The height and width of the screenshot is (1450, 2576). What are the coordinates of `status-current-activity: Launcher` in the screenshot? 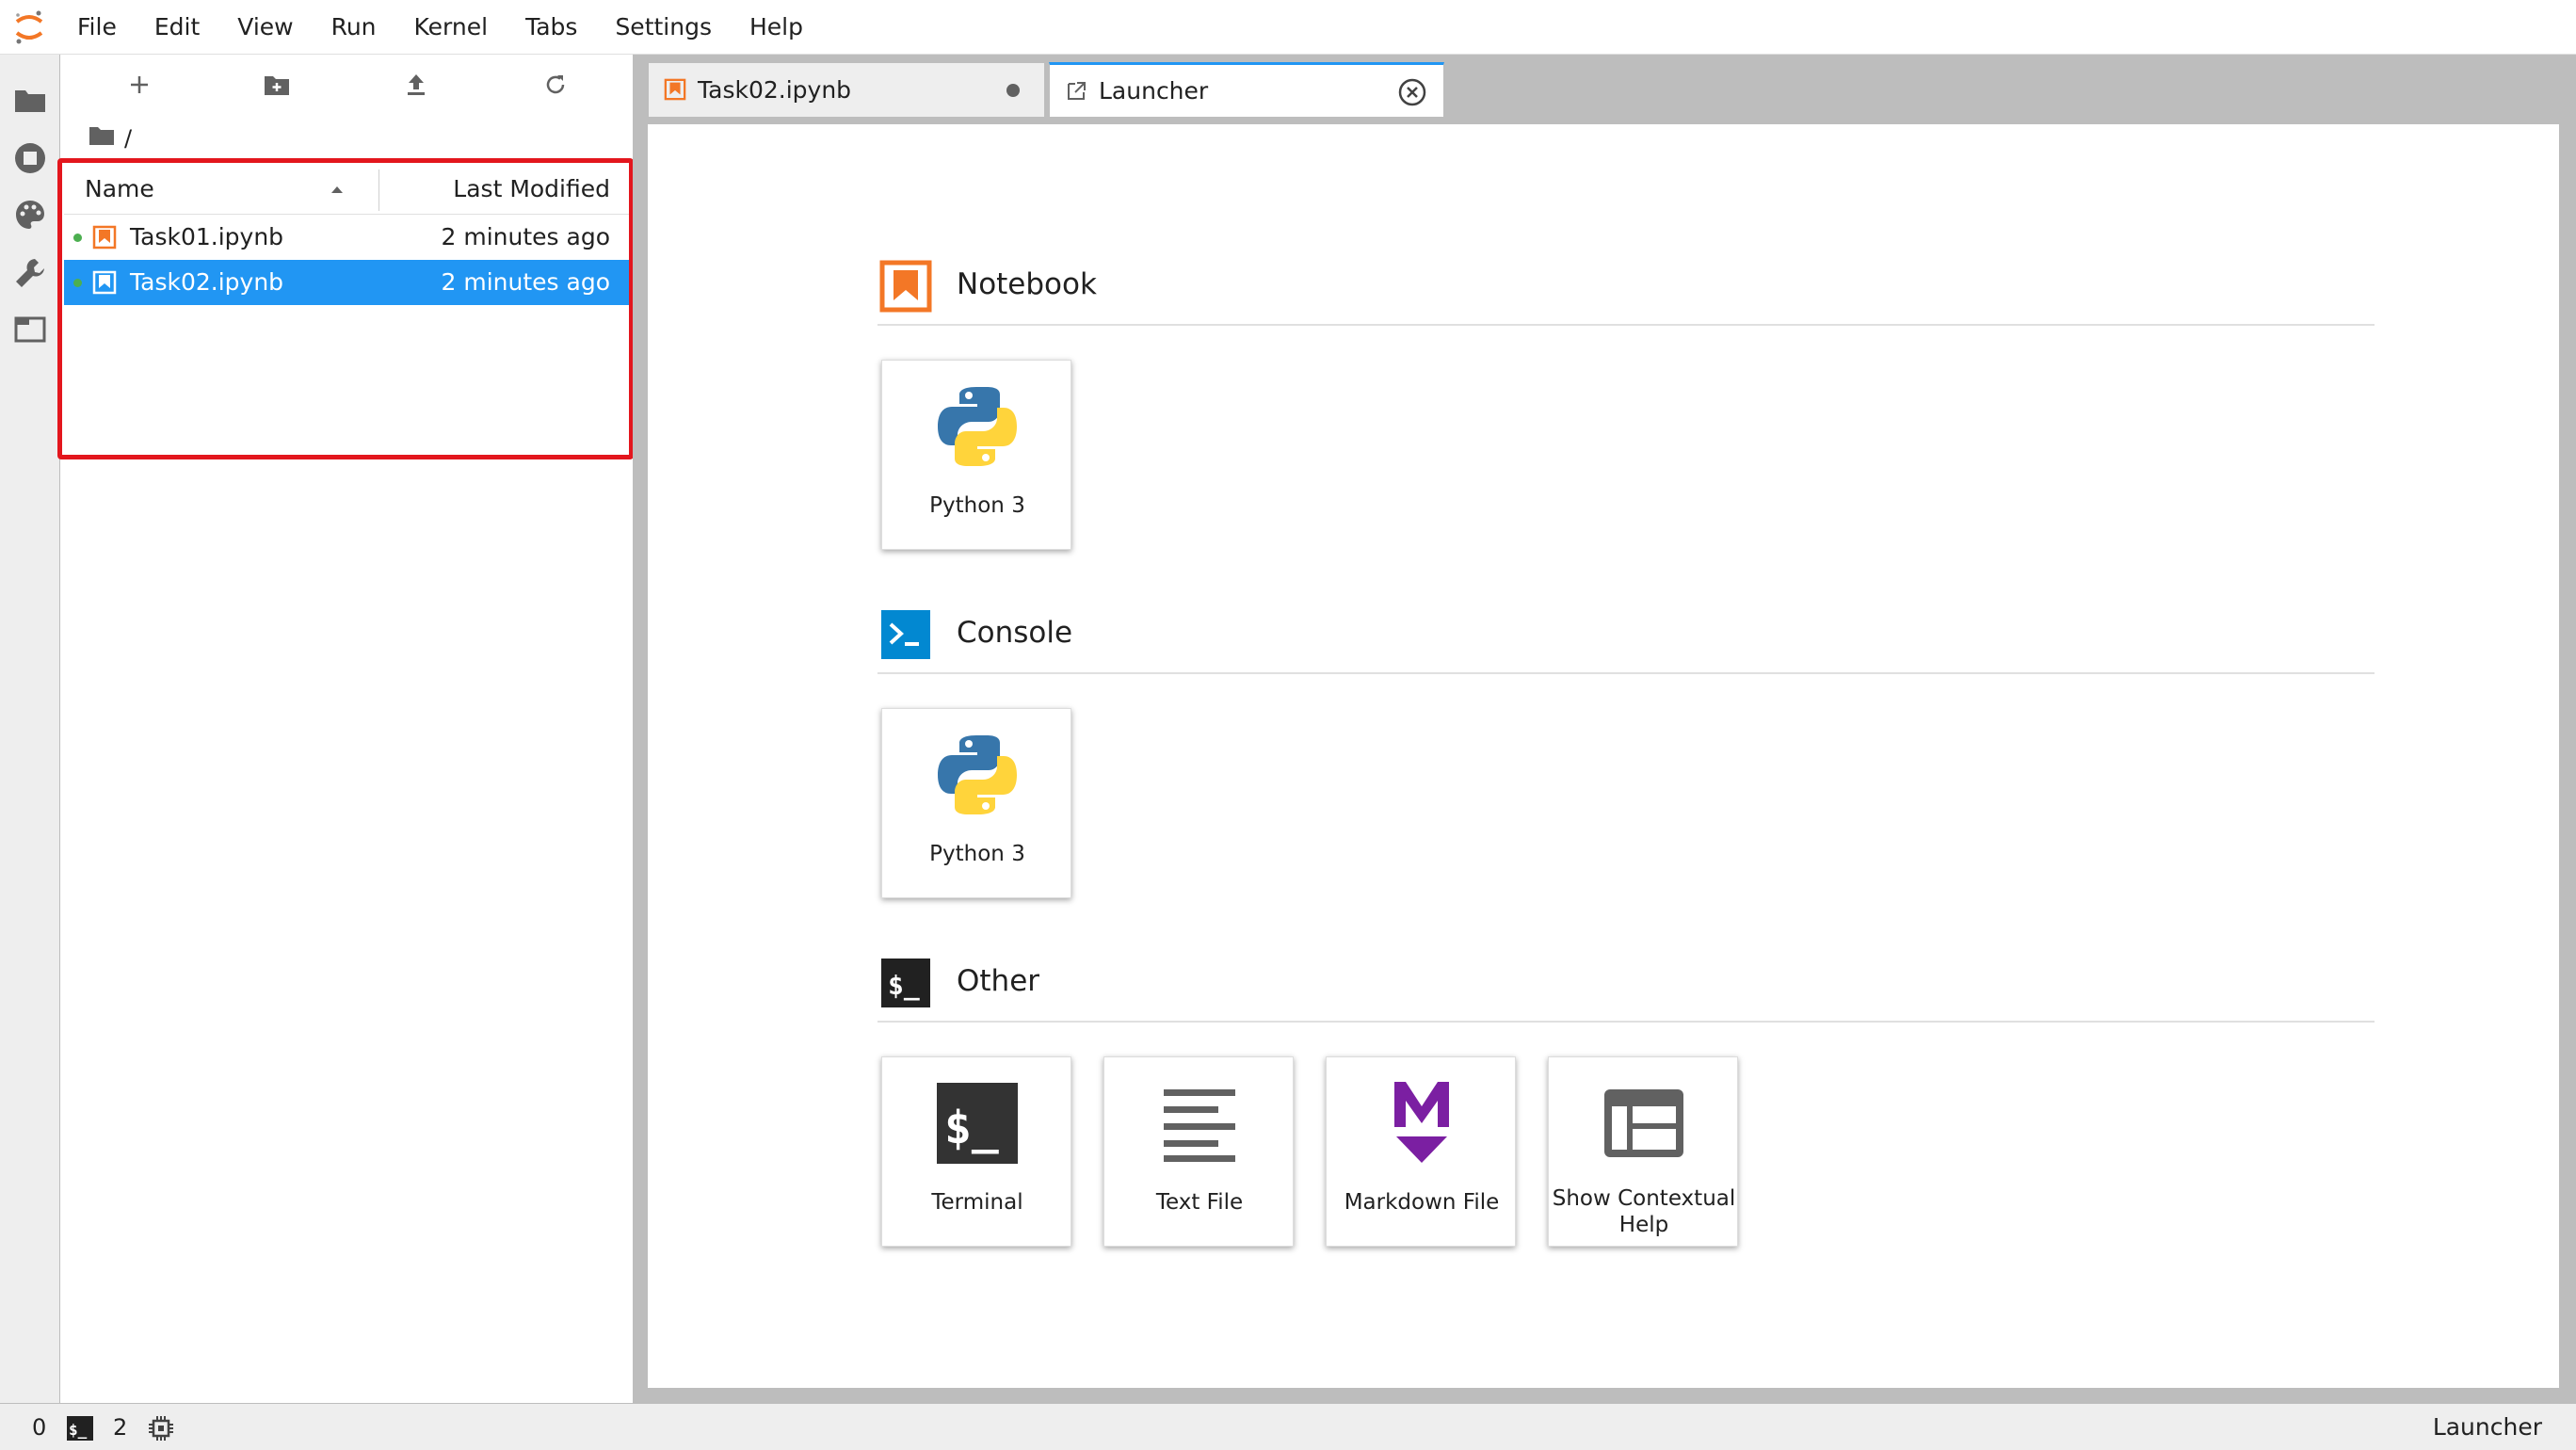 It's located at (2487, 1427).